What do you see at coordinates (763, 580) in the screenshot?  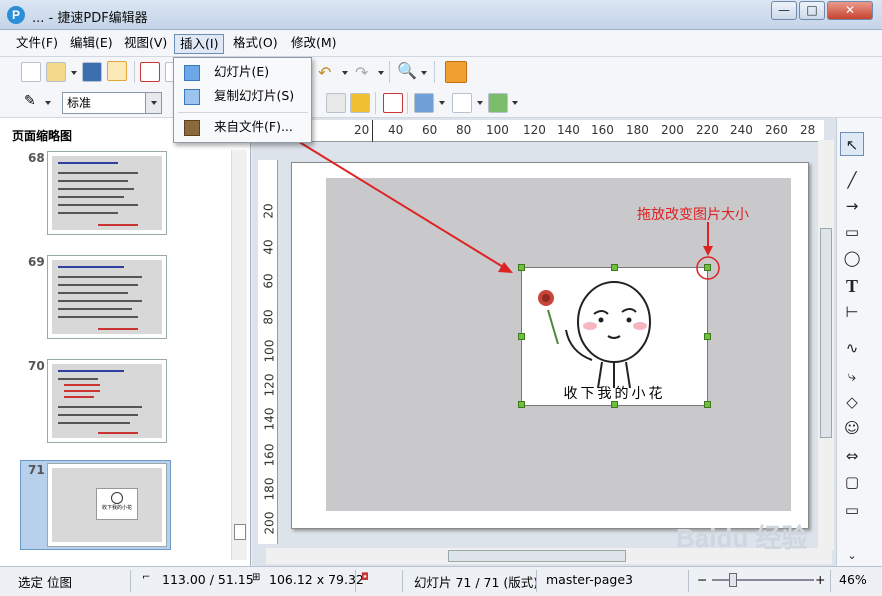 I see `zoom-slider-track` at bounding box center [763, 580].